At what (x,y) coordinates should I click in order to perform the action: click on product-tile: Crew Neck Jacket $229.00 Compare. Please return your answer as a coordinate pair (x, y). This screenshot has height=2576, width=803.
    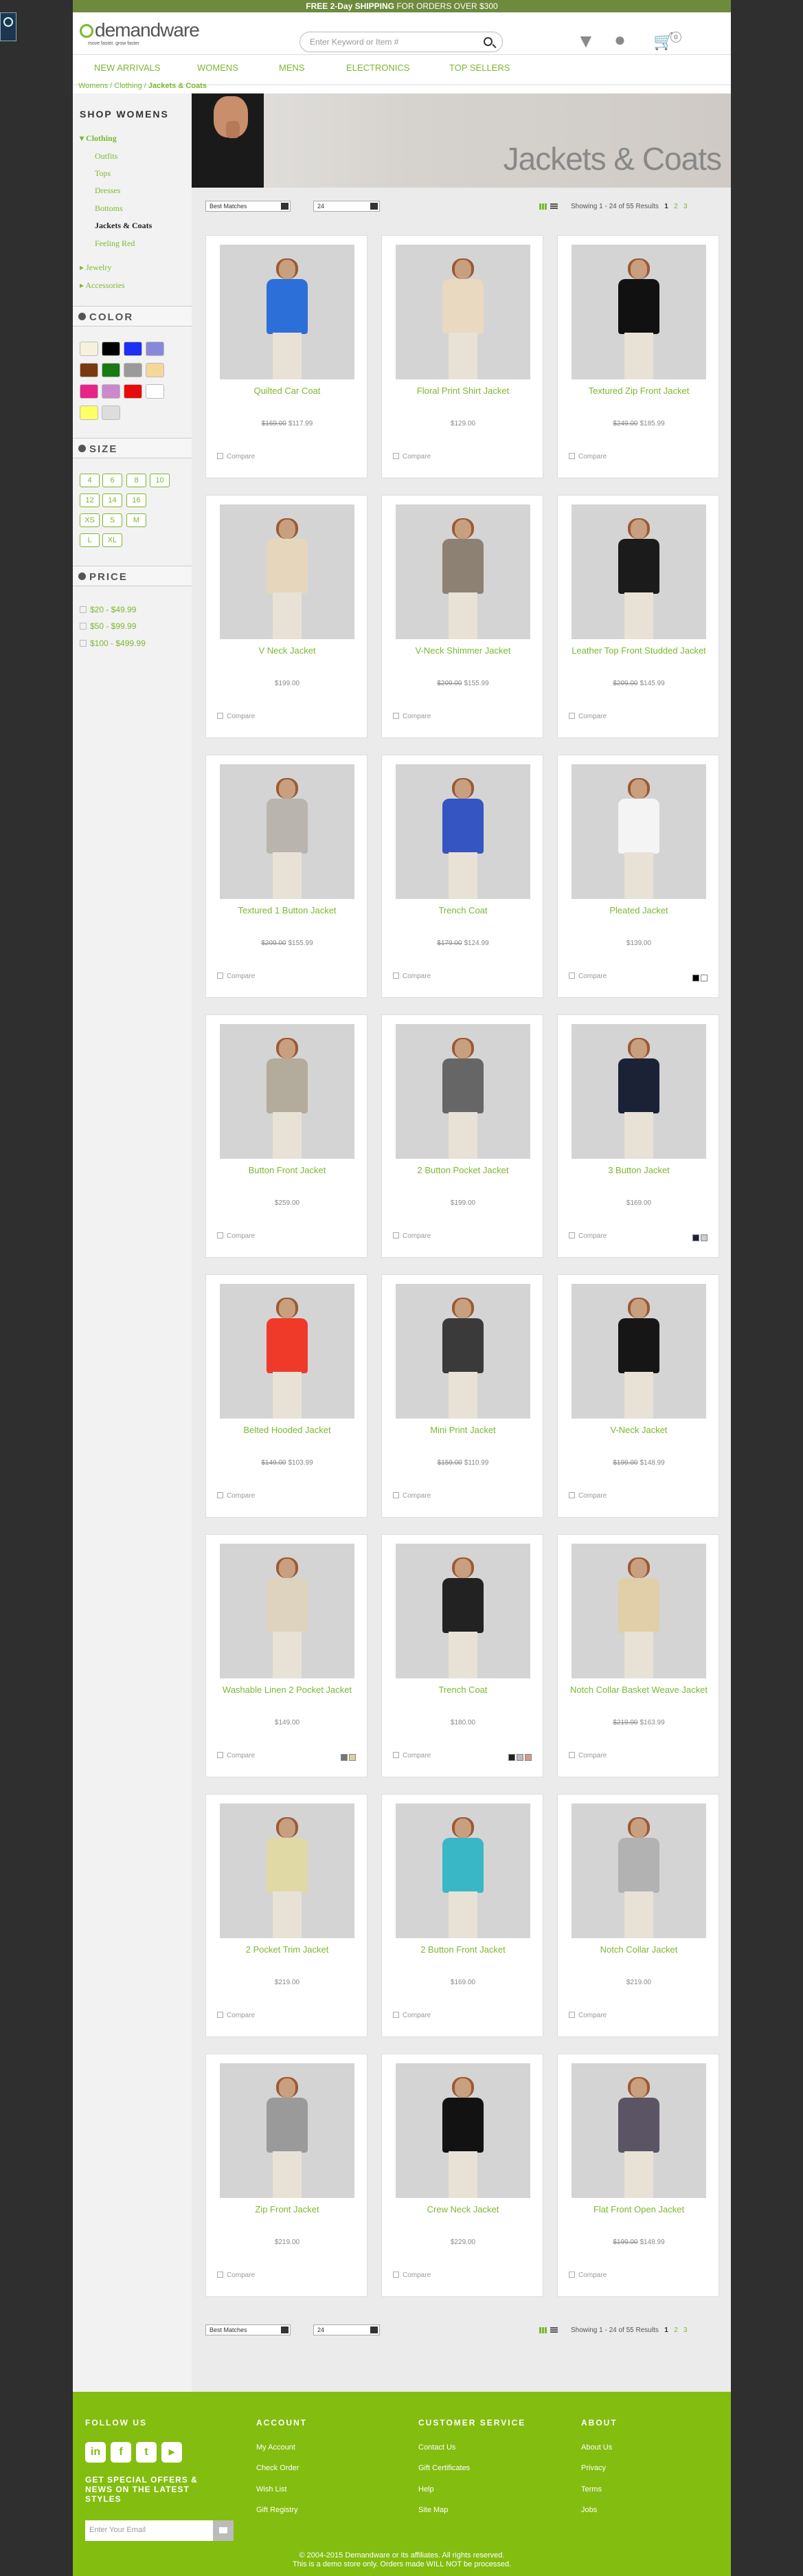
    Looking at the image, I should click on (462, 2175).